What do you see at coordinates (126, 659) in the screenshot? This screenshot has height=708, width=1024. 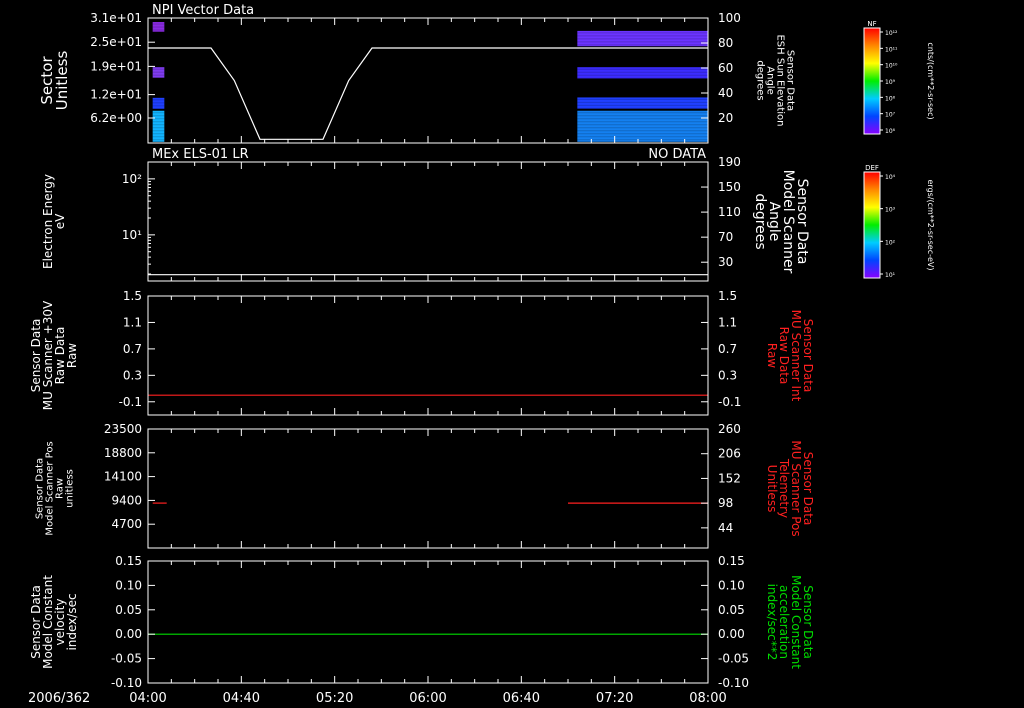 I see `y-tick-label: -0.05` at bounding box center [126, 659].